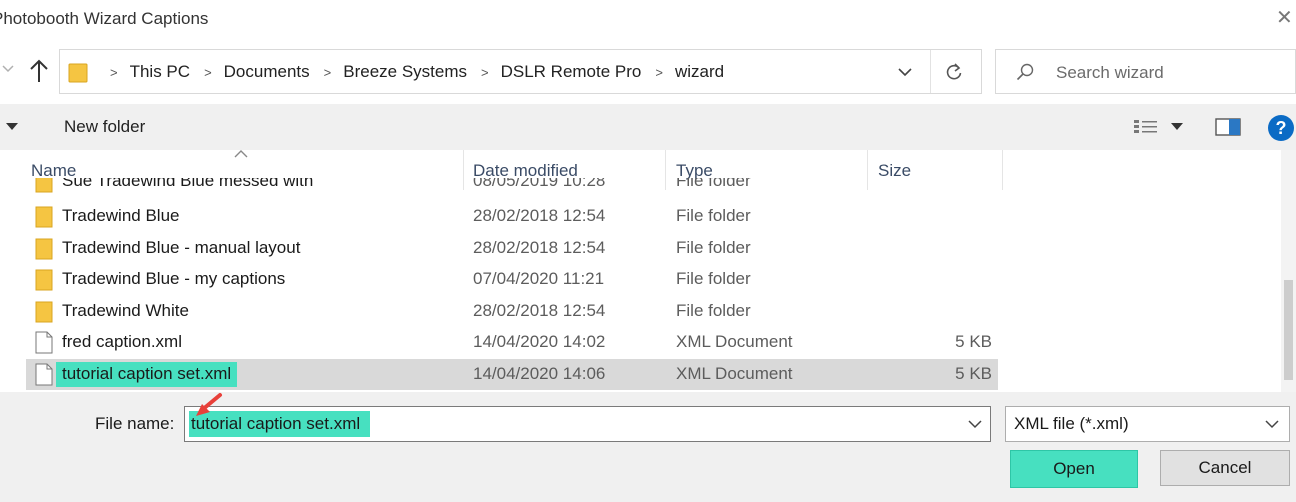  I want to click on file-name: fred caption.xml, so click(122, 341).